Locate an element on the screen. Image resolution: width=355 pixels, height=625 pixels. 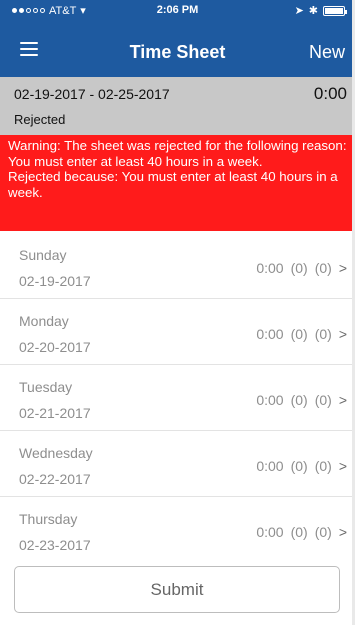
day-name: Sunday is located at coordinates (43, 255).